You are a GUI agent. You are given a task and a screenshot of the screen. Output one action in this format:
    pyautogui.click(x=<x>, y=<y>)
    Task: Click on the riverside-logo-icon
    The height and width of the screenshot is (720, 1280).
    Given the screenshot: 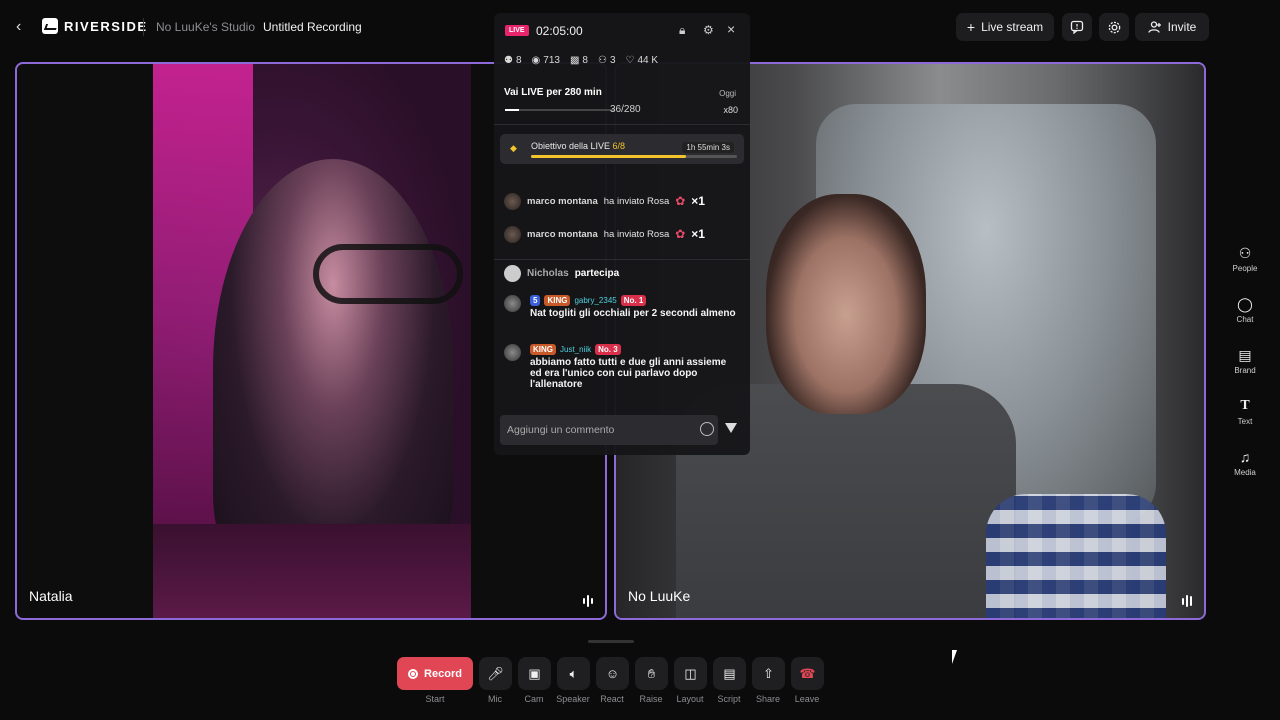 What is the action you would take?
    pyautogui.click(x=50, y=26)
    